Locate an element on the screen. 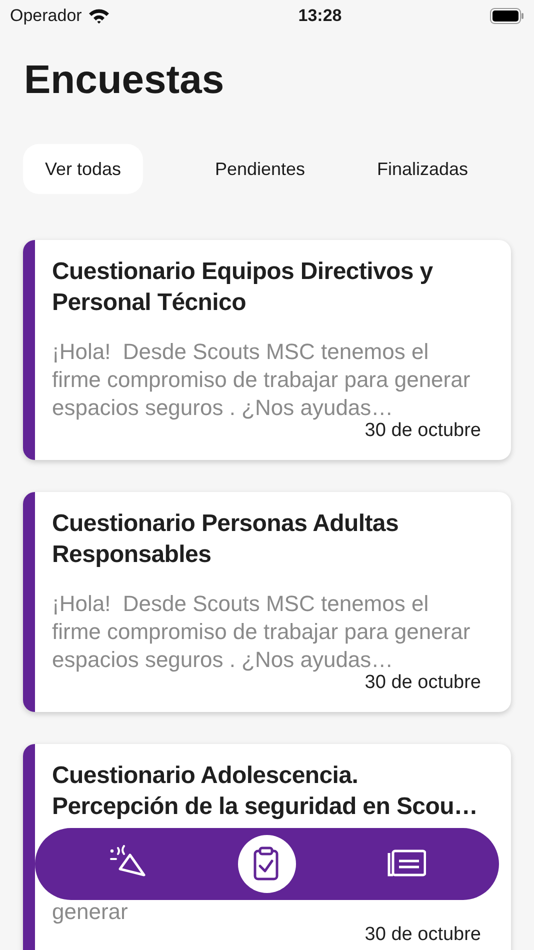 This screenshot has width=534, height=950. filter-tab: Ver todas is located at coordinates (83, 169).